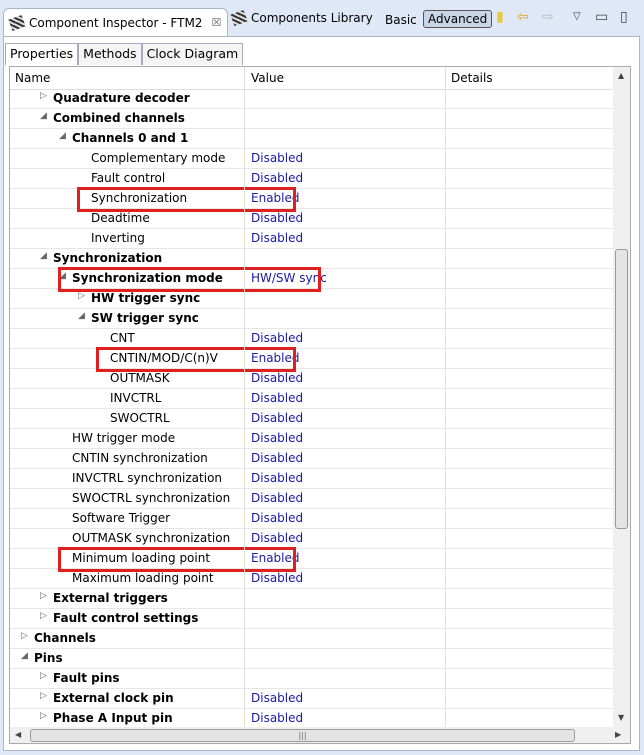 Image resolution: width=644 pixels, height=755 pixels. Describe the element at coordinates (523, 17) in the screenshot. I see `back-arrow-icon: ⇦` at that location.